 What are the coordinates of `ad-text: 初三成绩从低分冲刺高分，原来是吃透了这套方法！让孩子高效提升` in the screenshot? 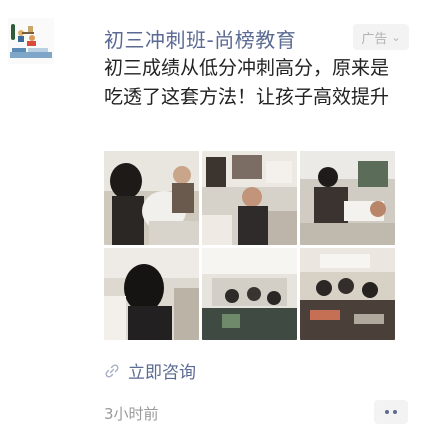 It's located at (254, 83).